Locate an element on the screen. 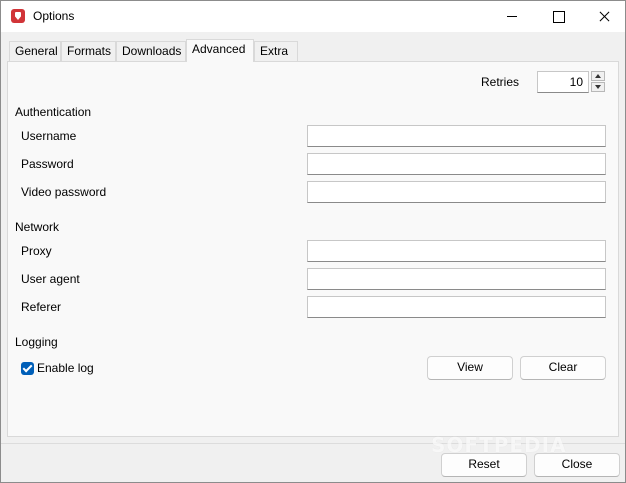  tab-extra: Extra is located at coordinates (276, 51).